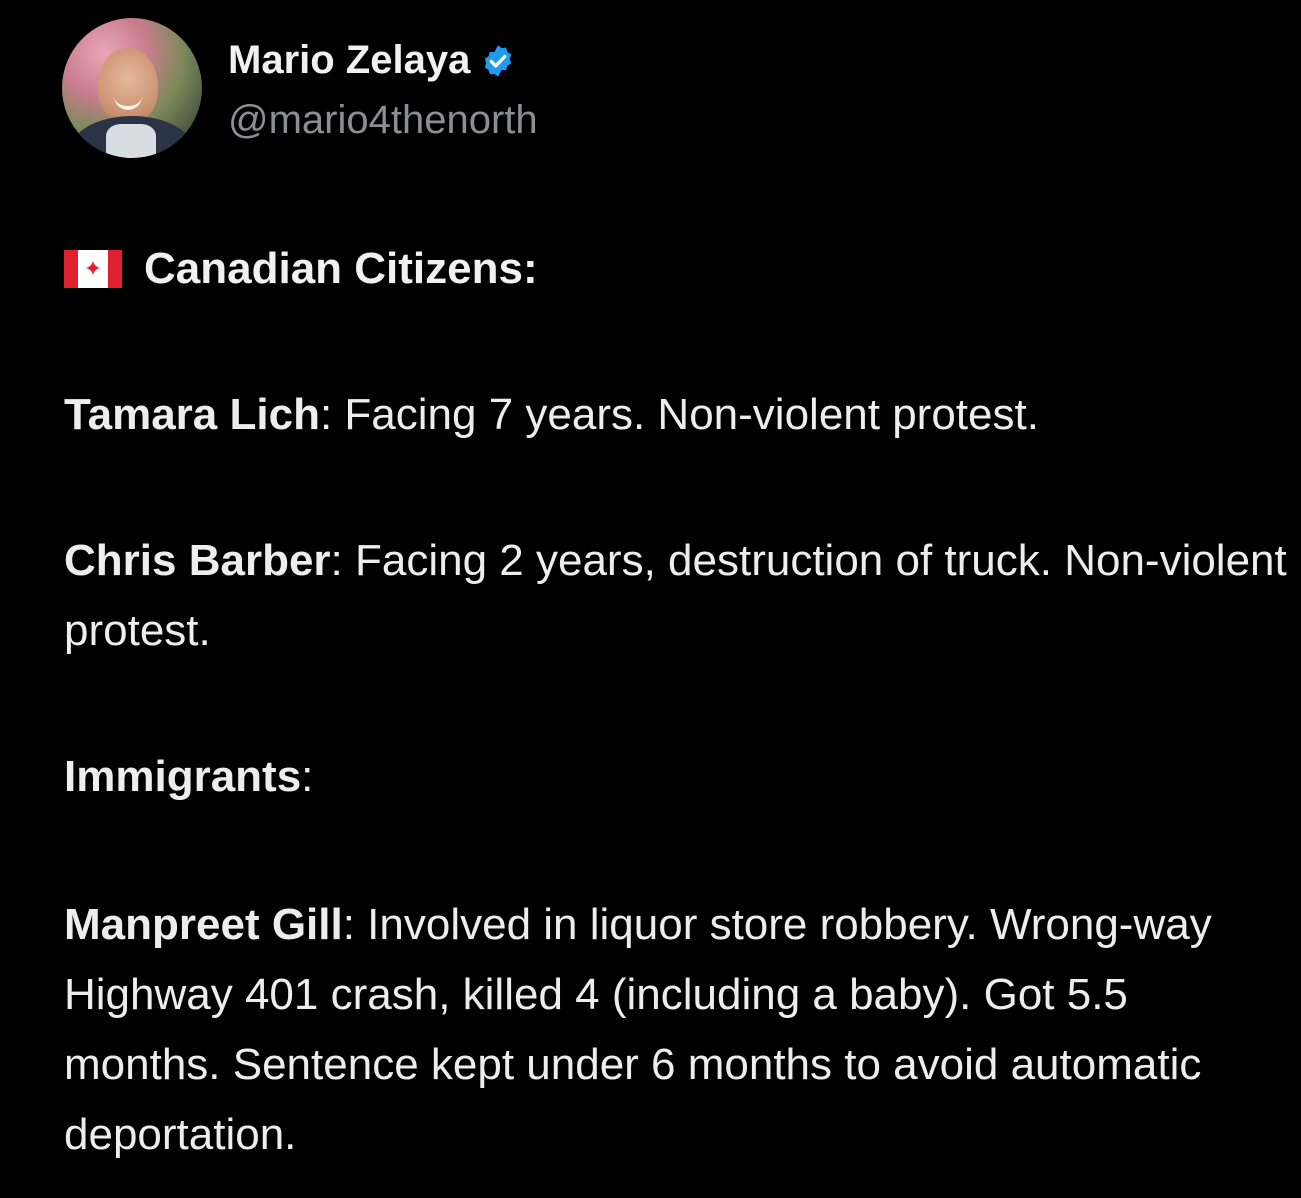 This screenshot has width=1301, height=1198. I want to click on section-heading-canadian: ✦ Canadian Citizens:, so click(301, 269).